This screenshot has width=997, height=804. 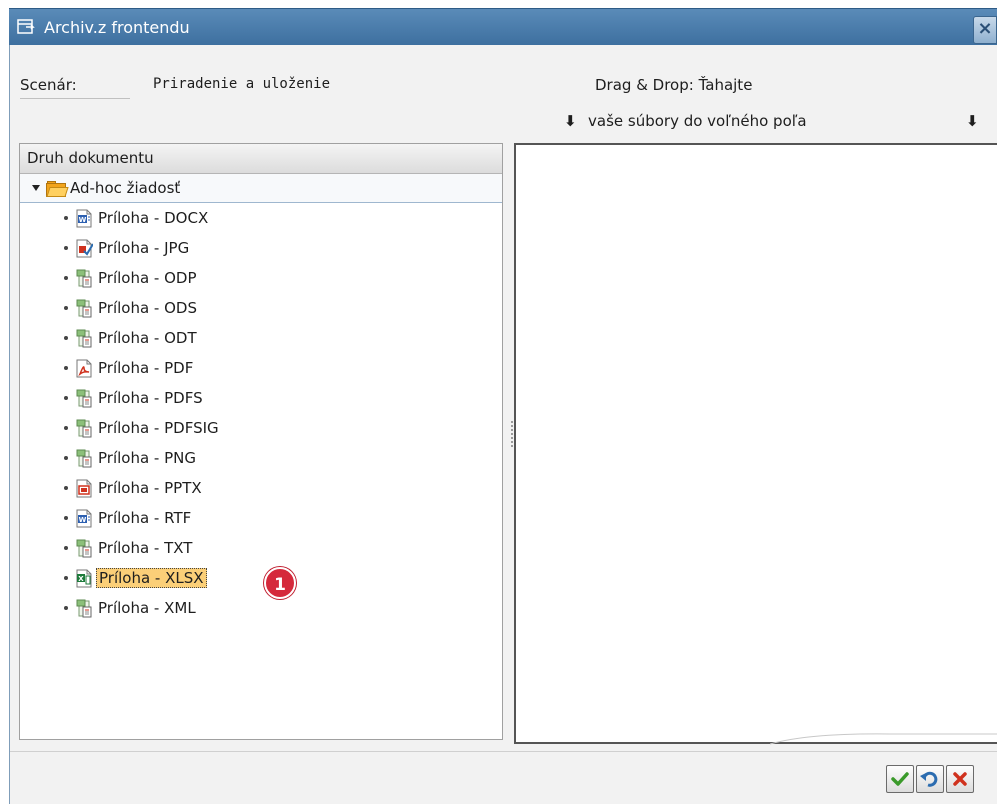 I want to click on tree-item: Príloha - ODP, so click(x=261, y=278).